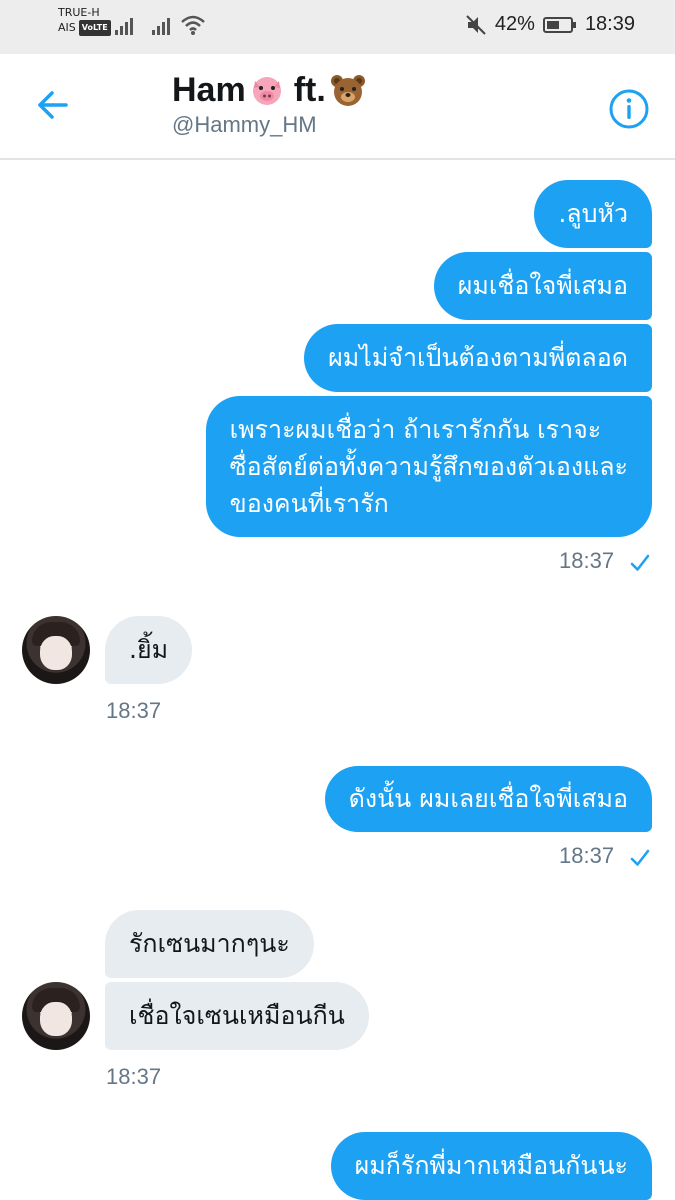 The height and width of the screenshot is (1200, 675). What do you see at coordinates (415, 429) in the screenshot?
I see `message-text-line: เพราะผมเชื่อว่า ถ้าเรารักกัน เราจะ` at bounding box center [415, 429].